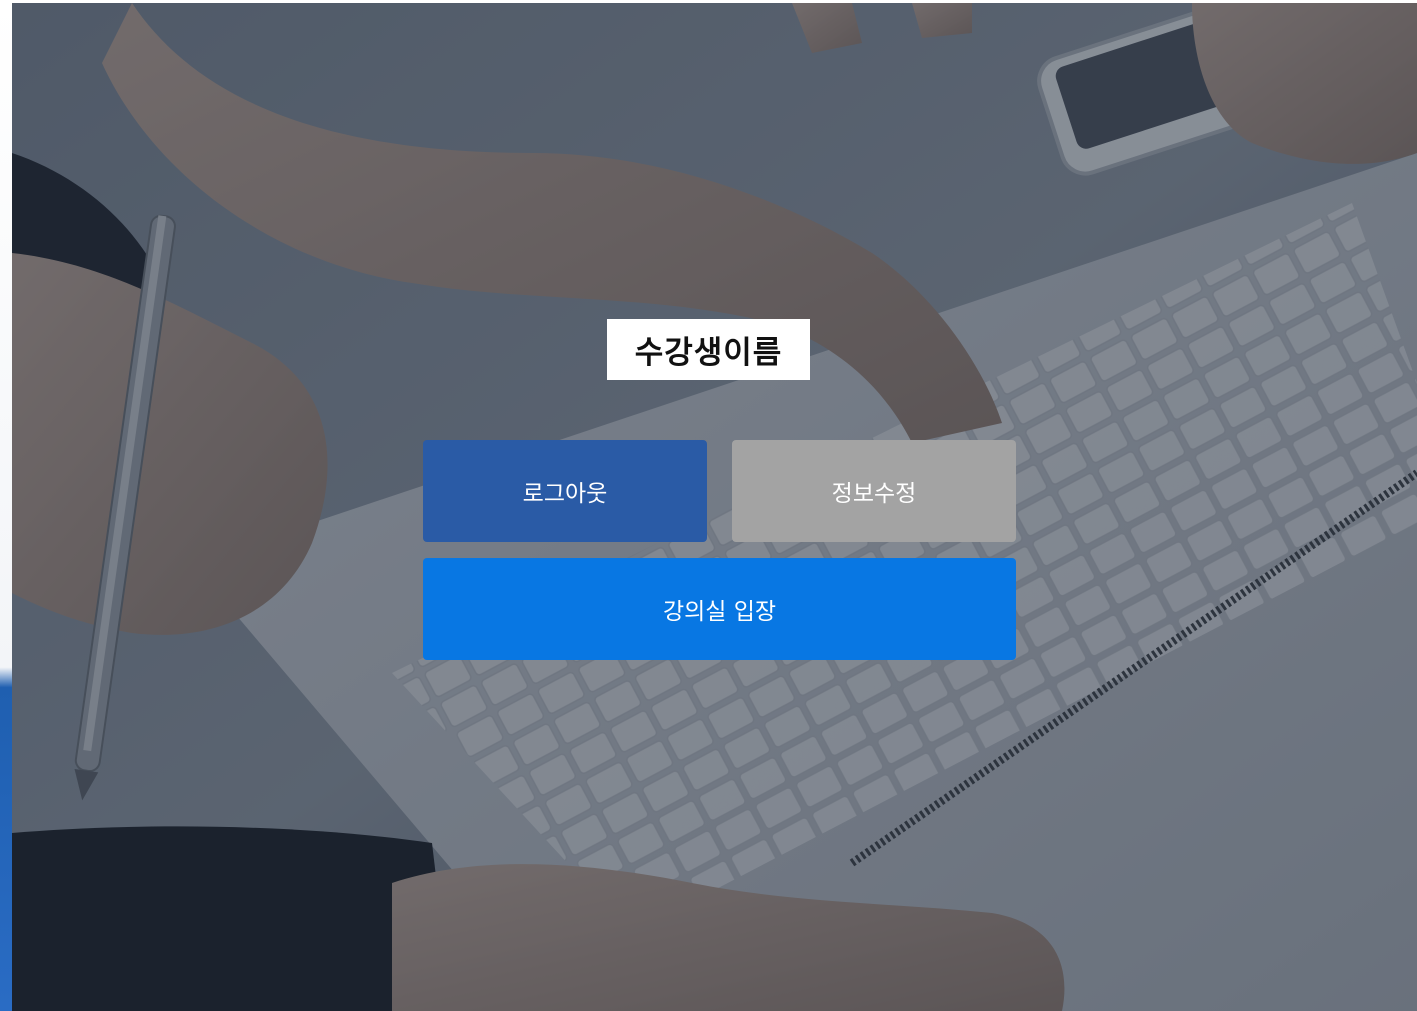 Image resolution: width=1417 pixels, height=1011 pixels. I want to click on student-name-label: 수강생이름, so click(708, 349).